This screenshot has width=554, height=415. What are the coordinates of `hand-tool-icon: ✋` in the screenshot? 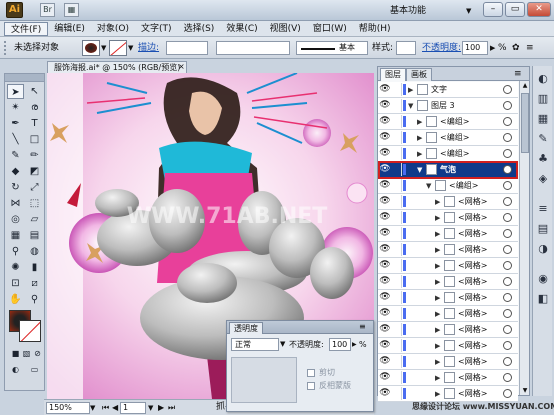 It's located at (15, 299).